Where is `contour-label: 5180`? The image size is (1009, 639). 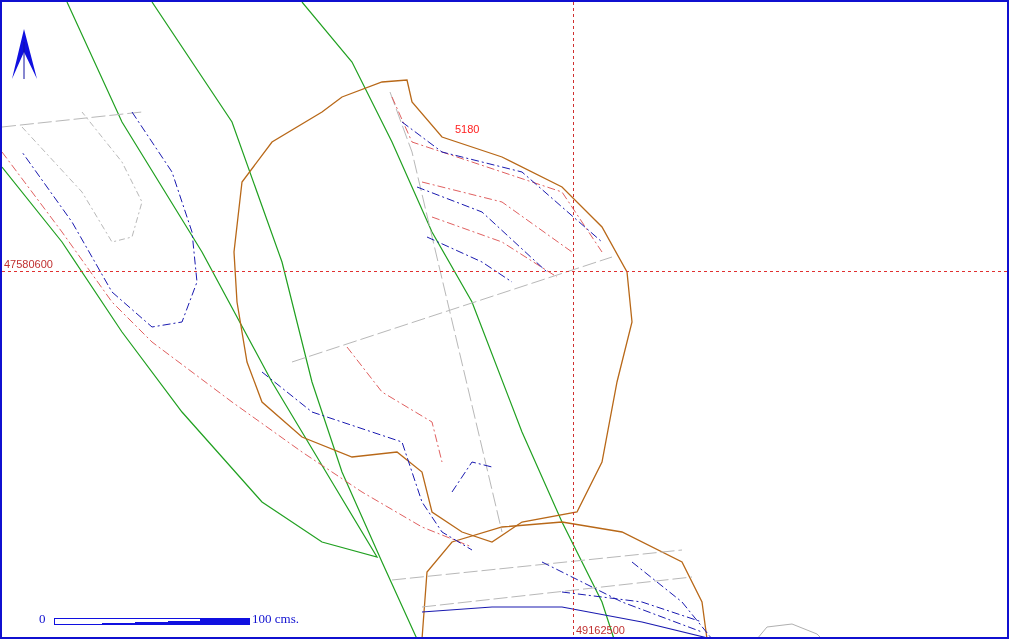 contour-label: 5180 is located at coordinates (467, 129).